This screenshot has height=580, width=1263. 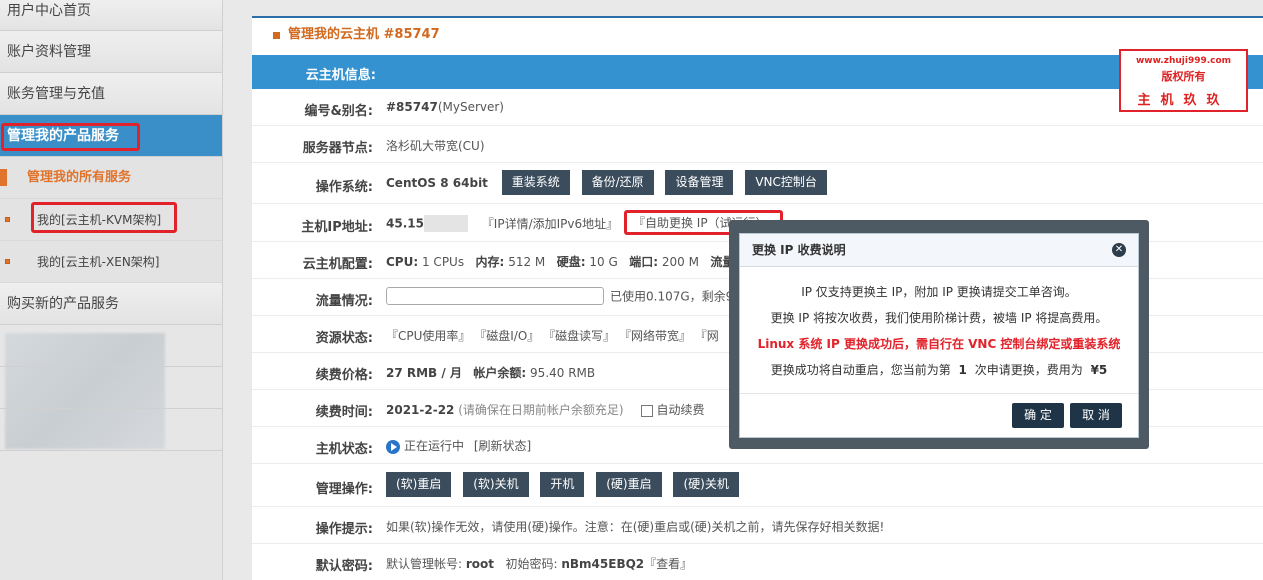 What do you see at coordinates (111, 52) in the screenshot?
I see `sidebar-item-account-profile: 账户资料管理` at bounding box center [111, 52].